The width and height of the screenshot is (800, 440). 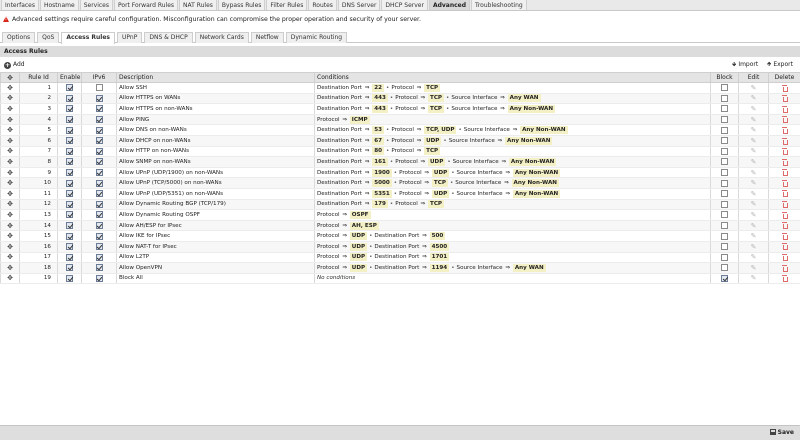 I want to click on tab-dns-server: DNS Server, so click(x=359, y=5).